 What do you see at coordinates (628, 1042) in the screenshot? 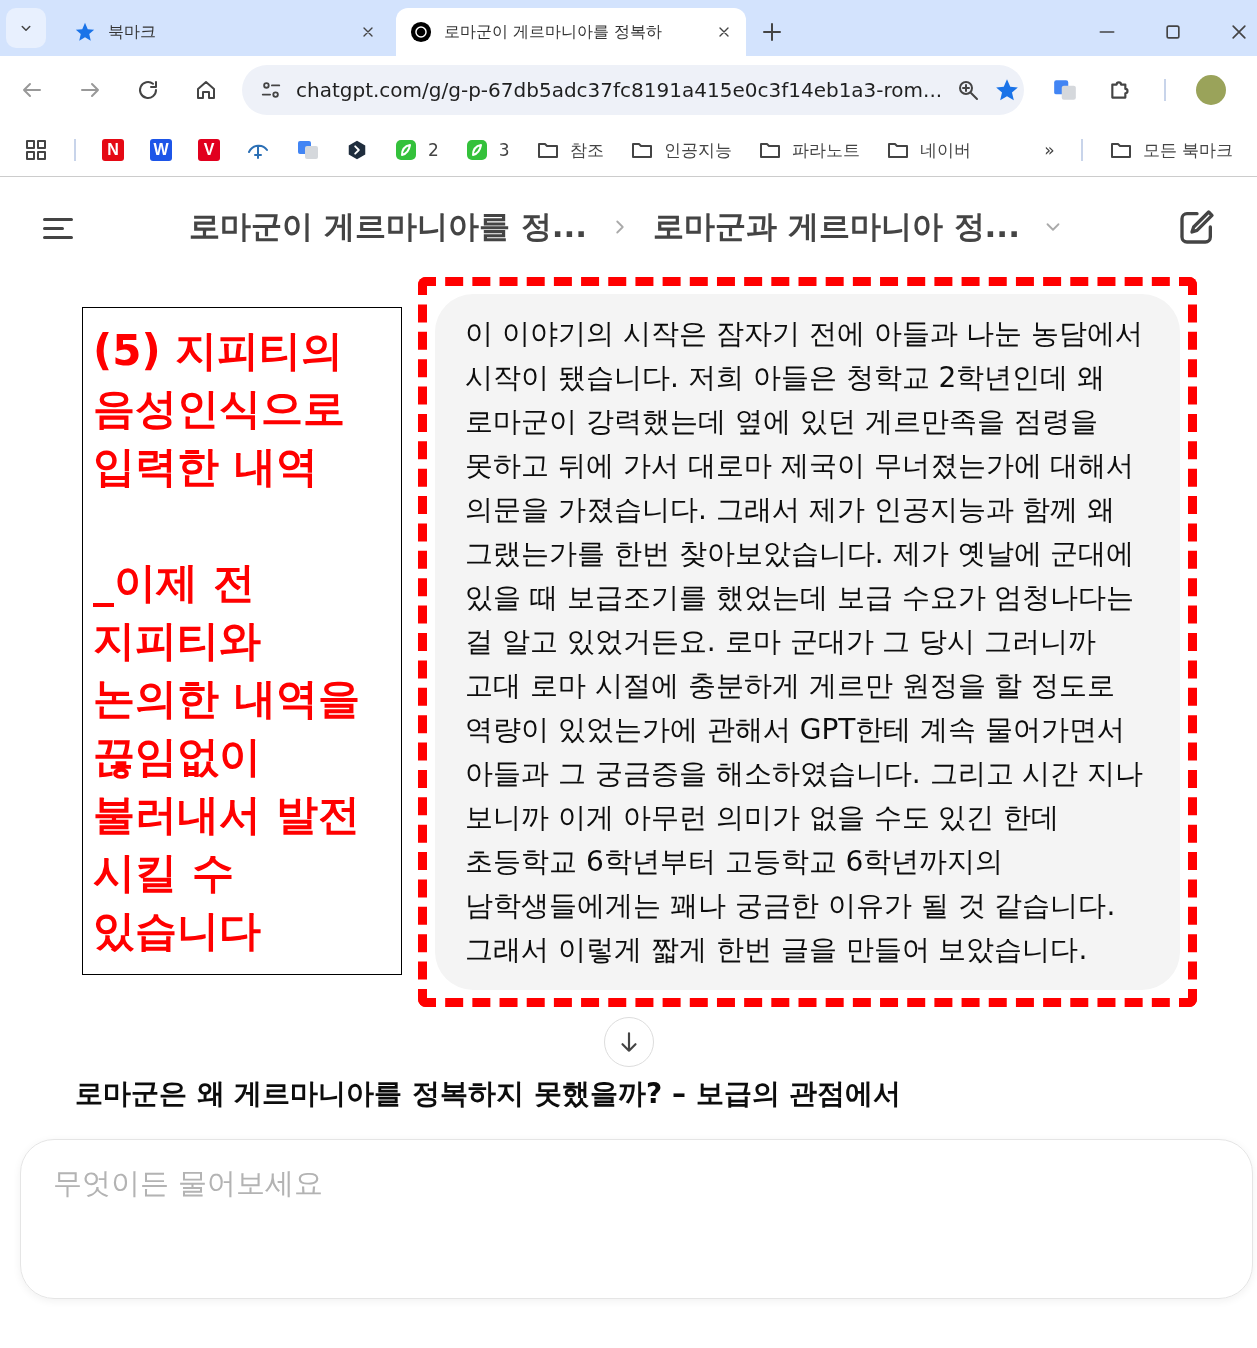
I see `scroll-down-button` at bounding box center [628, 1042].